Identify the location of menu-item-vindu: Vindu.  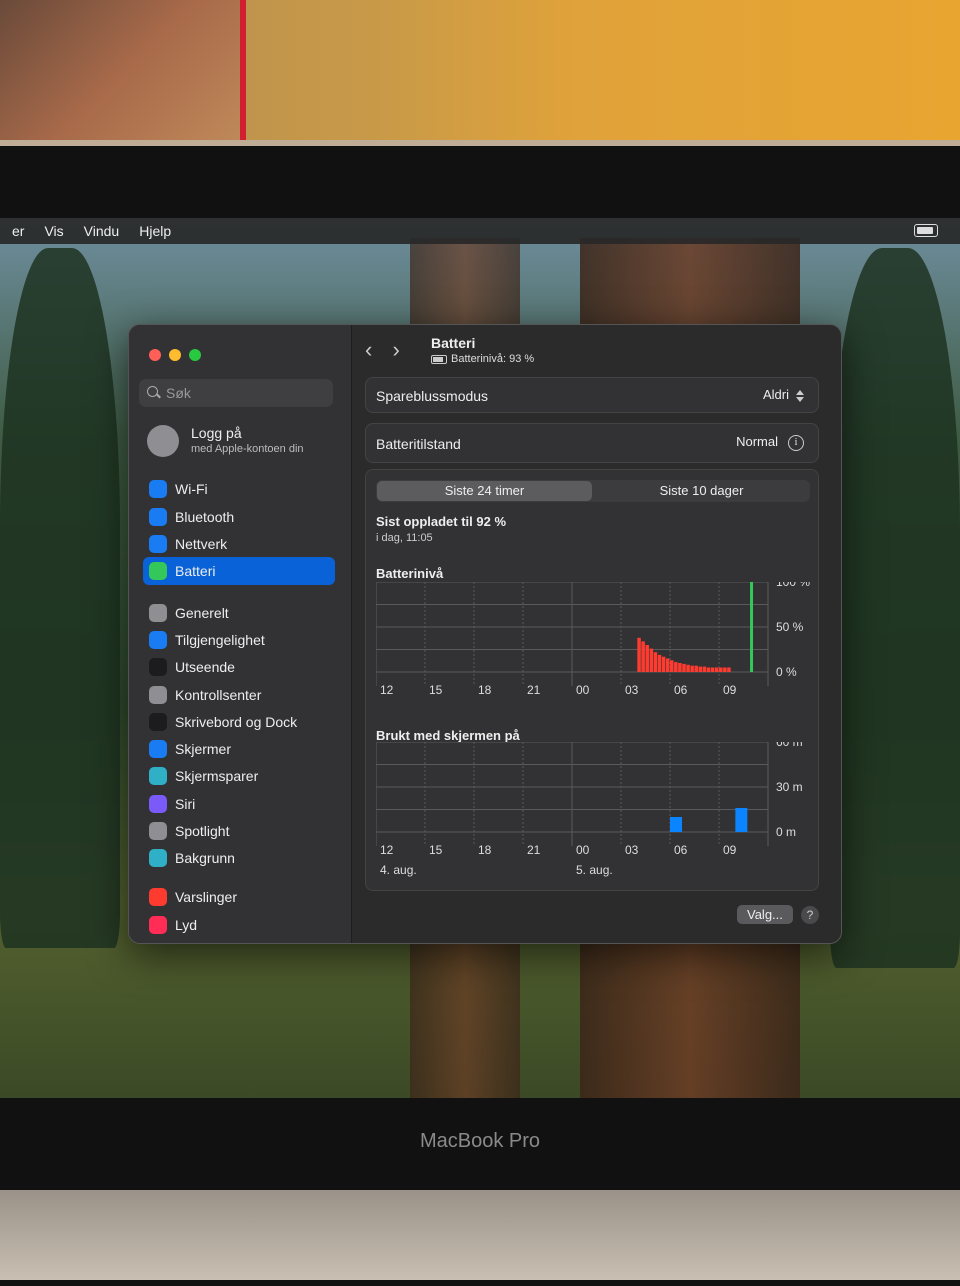
(102, 231).